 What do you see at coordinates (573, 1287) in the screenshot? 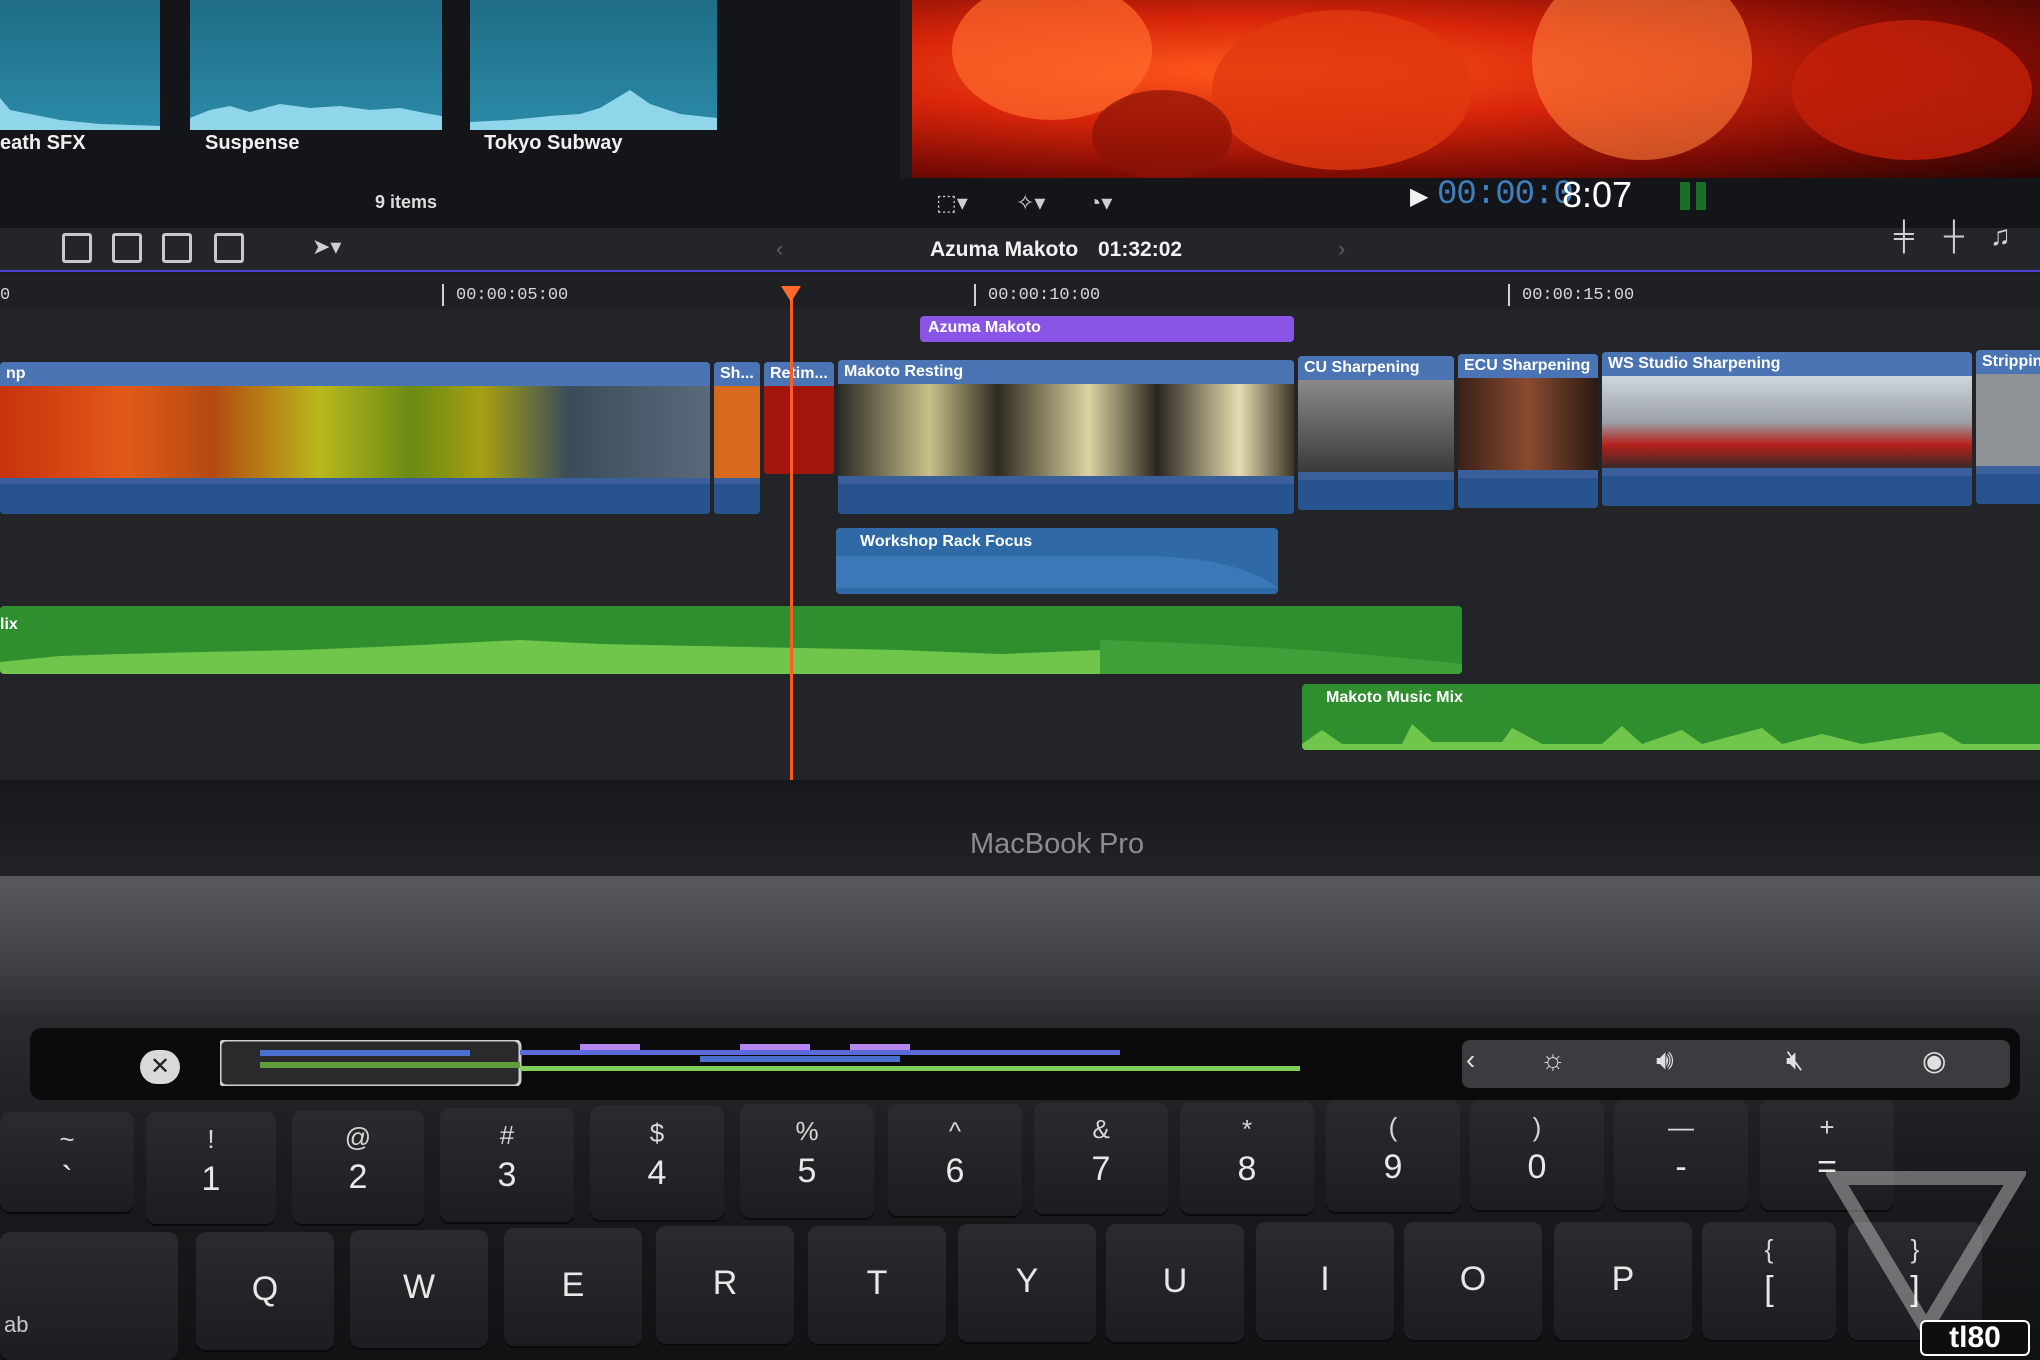
I see `key-e: E` at bounding box center [573, 1287].